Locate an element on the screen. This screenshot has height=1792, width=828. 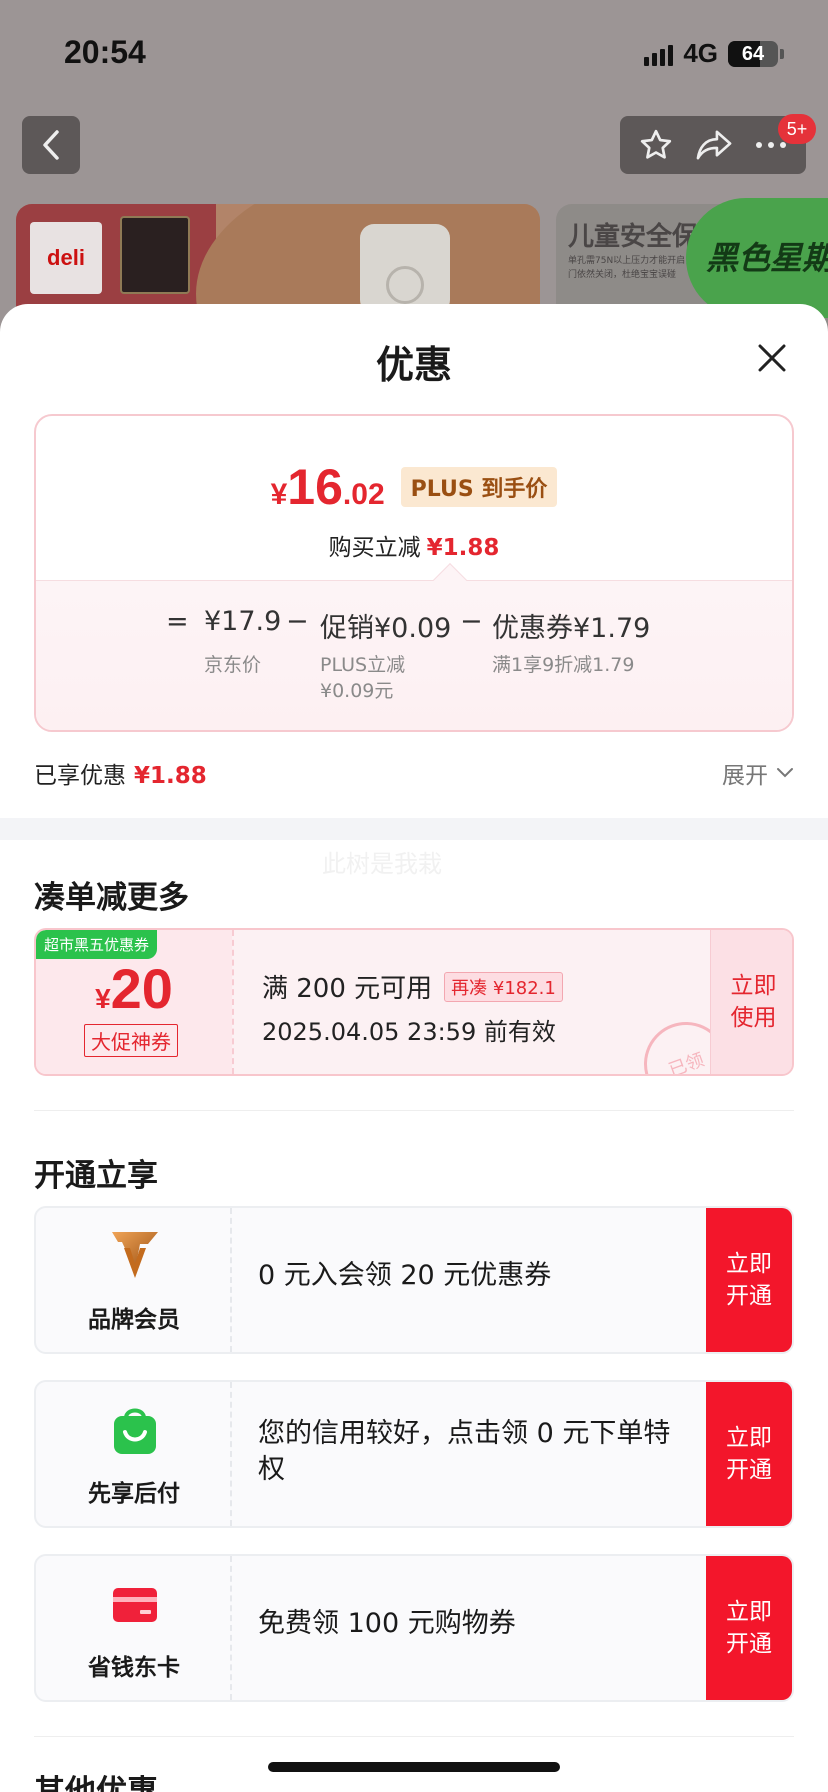
plus-price-tag: PLUS 到手价 is located at coordinates (479, 487).